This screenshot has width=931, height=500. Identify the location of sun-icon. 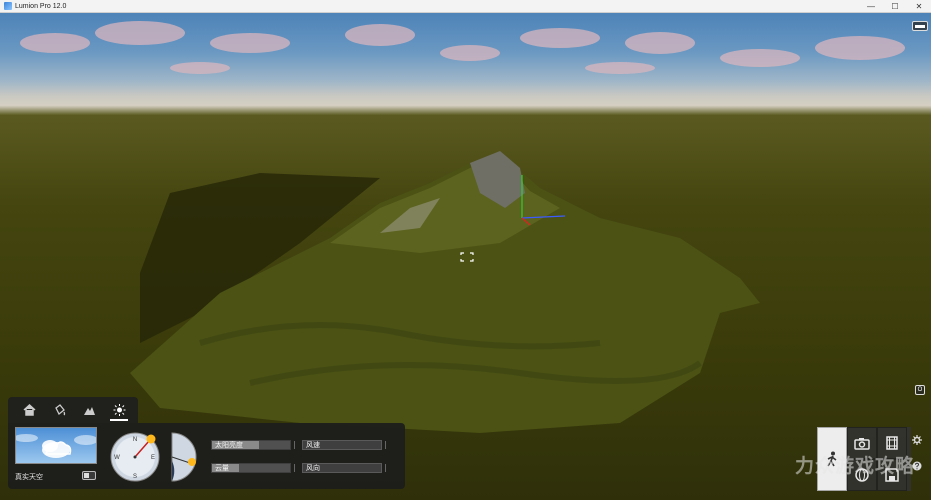
(119, 410).